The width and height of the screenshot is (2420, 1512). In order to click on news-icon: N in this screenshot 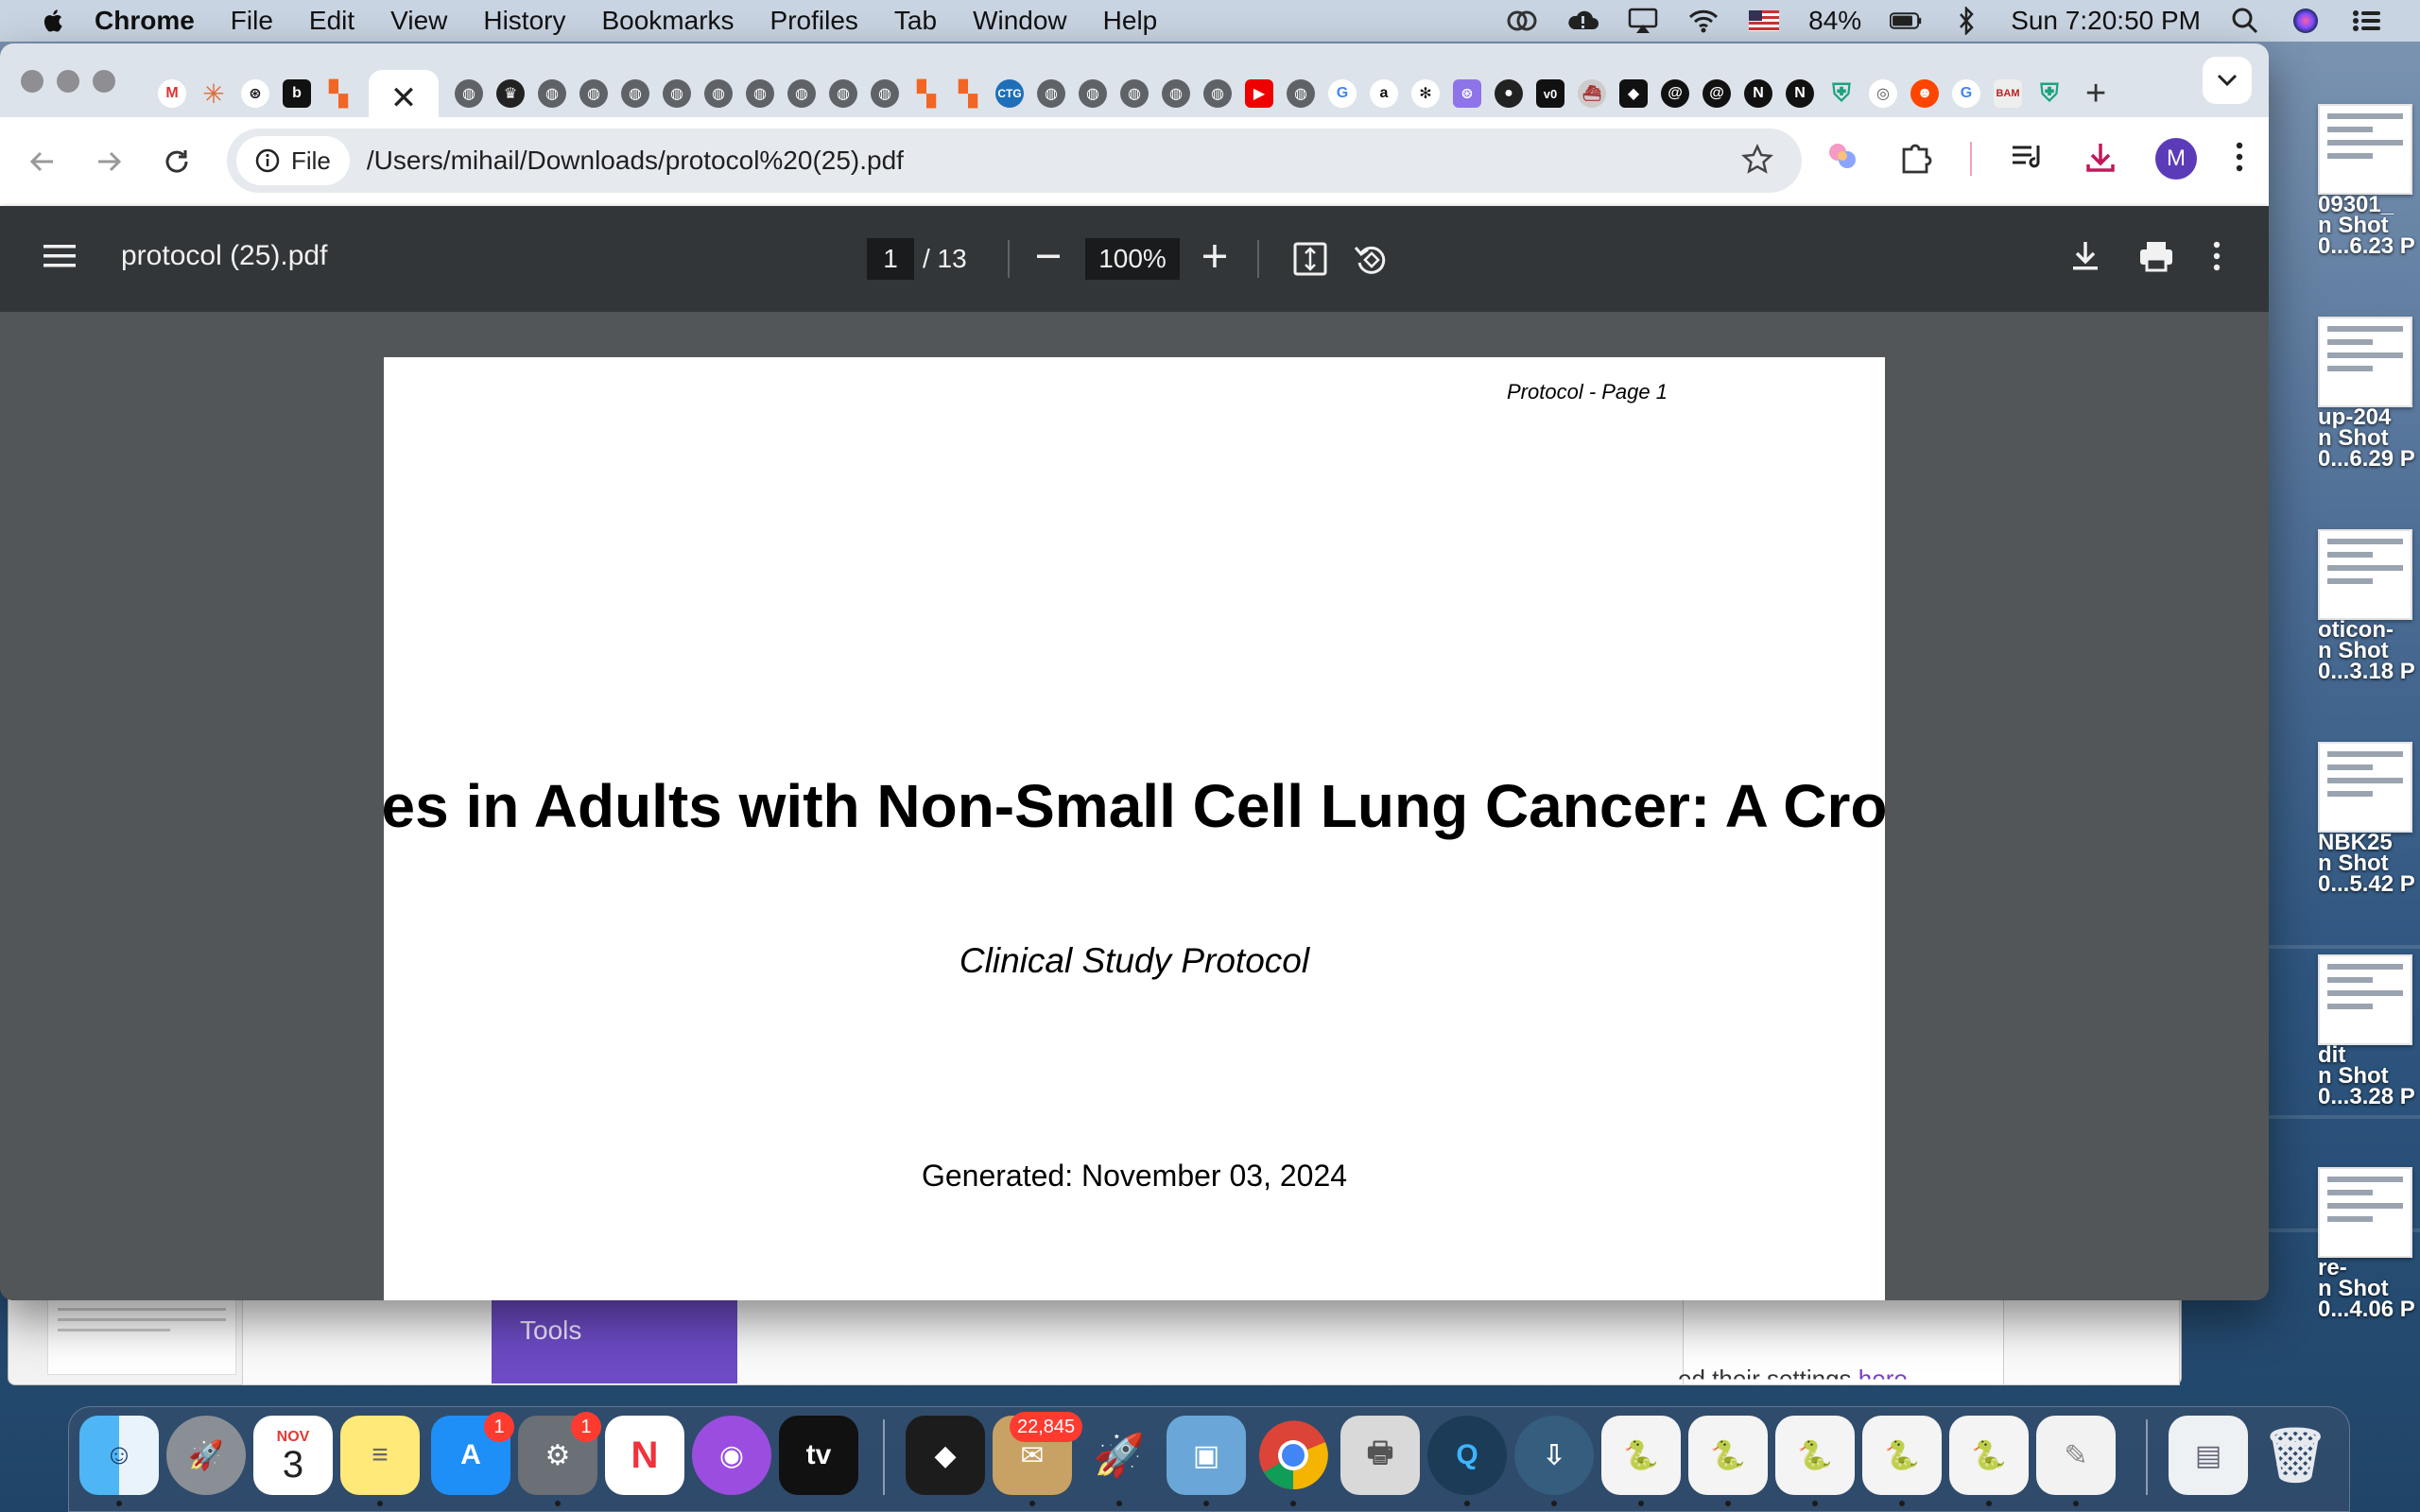, I will do `click(644, 1455)`.